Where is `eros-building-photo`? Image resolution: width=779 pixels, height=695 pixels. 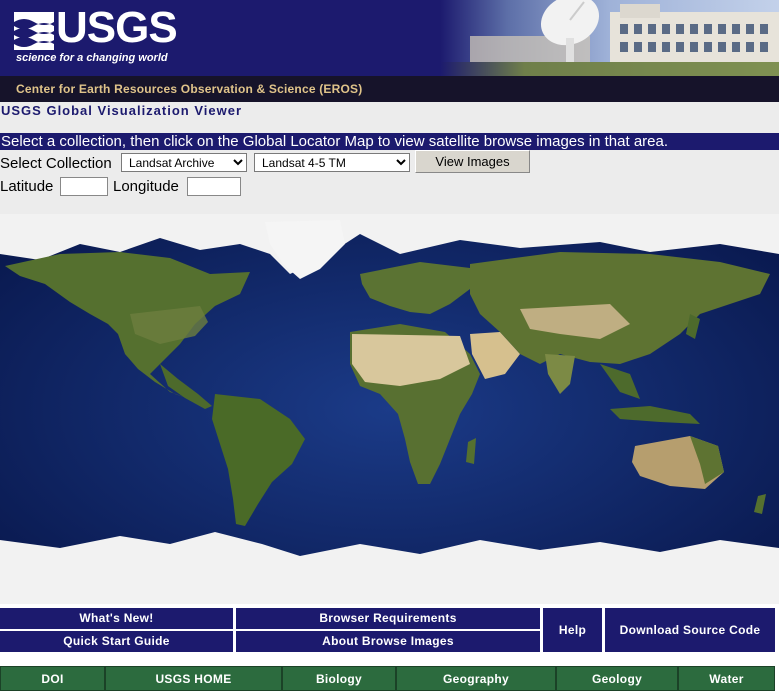
eros-building-photo is located at coordinates (609, 38).